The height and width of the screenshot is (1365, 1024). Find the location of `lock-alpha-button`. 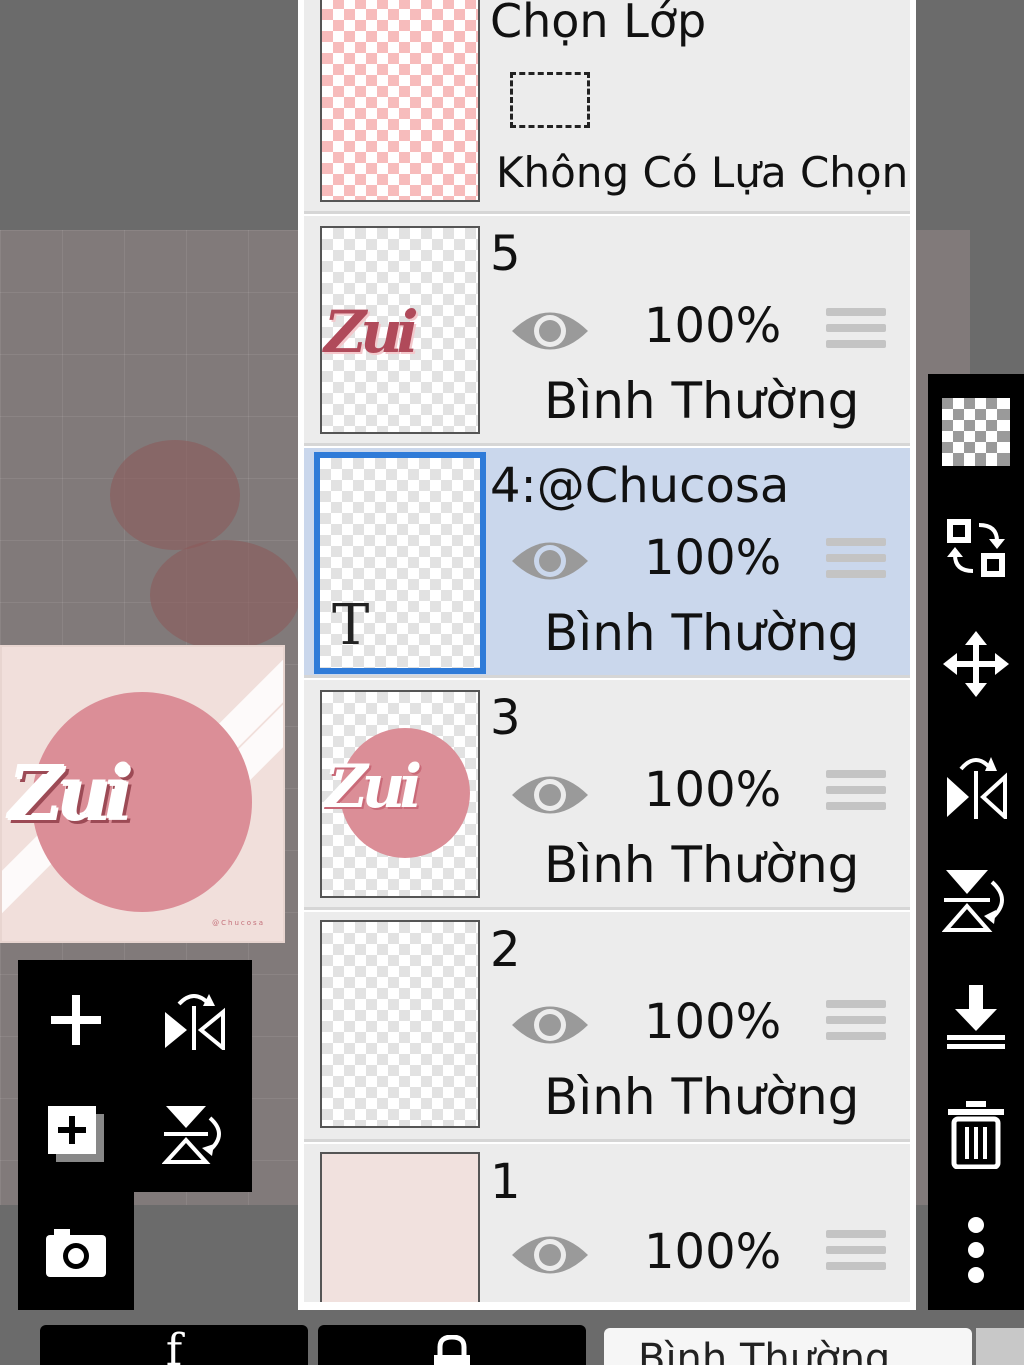

lock-alpha-button is located at coordinates (452, 1345).